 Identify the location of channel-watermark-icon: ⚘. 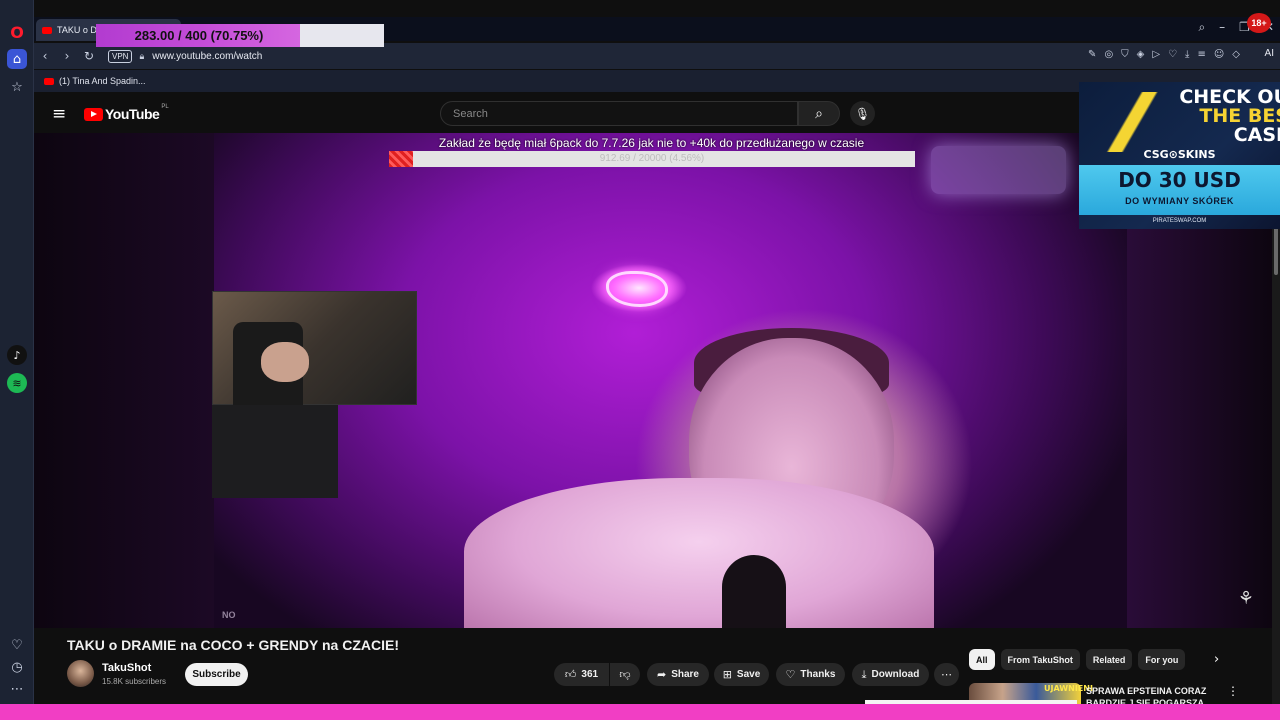
(1246, 598).